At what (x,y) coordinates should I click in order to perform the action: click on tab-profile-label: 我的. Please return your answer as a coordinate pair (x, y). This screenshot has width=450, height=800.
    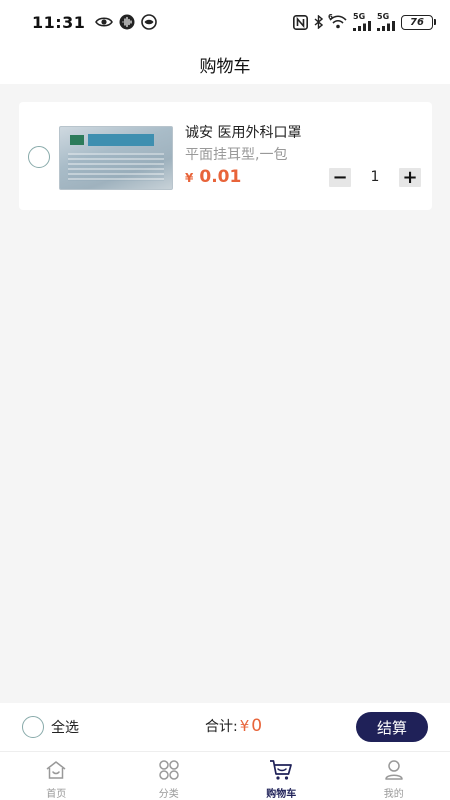
    Looking at the image, I should click on (393, 794).